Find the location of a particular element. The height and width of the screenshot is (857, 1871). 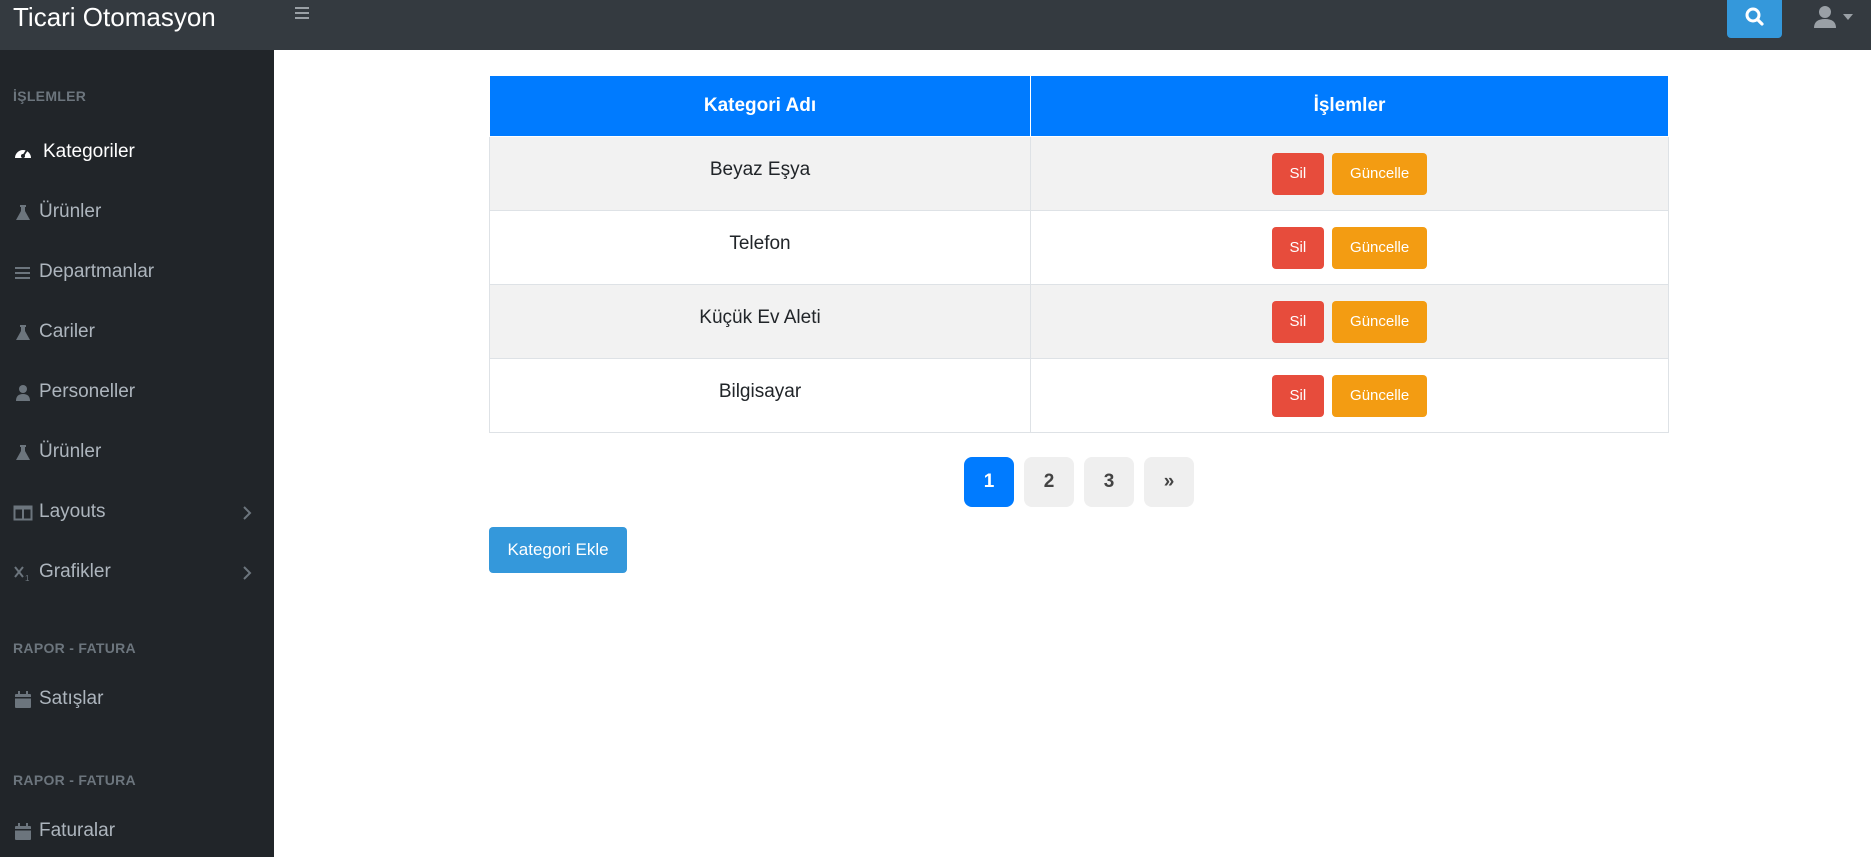

table-row: Telefon Sil Güncelle is located at coordinates (1079, 247).